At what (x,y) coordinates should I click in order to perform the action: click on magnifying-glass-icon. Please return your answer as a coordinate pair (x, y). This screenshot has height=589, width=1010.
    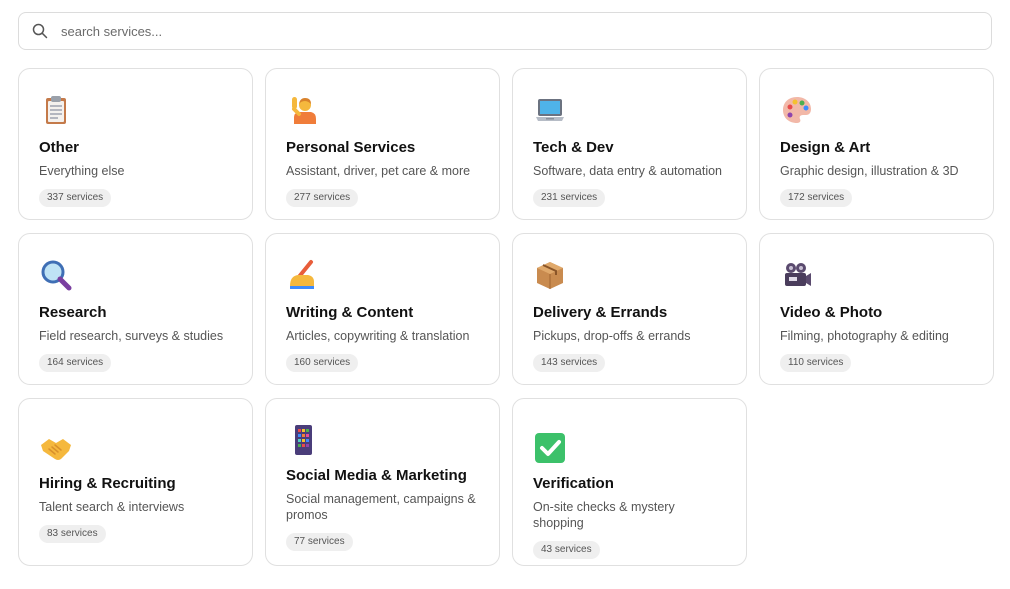
    Looking at the image, I should click on (56, 275).